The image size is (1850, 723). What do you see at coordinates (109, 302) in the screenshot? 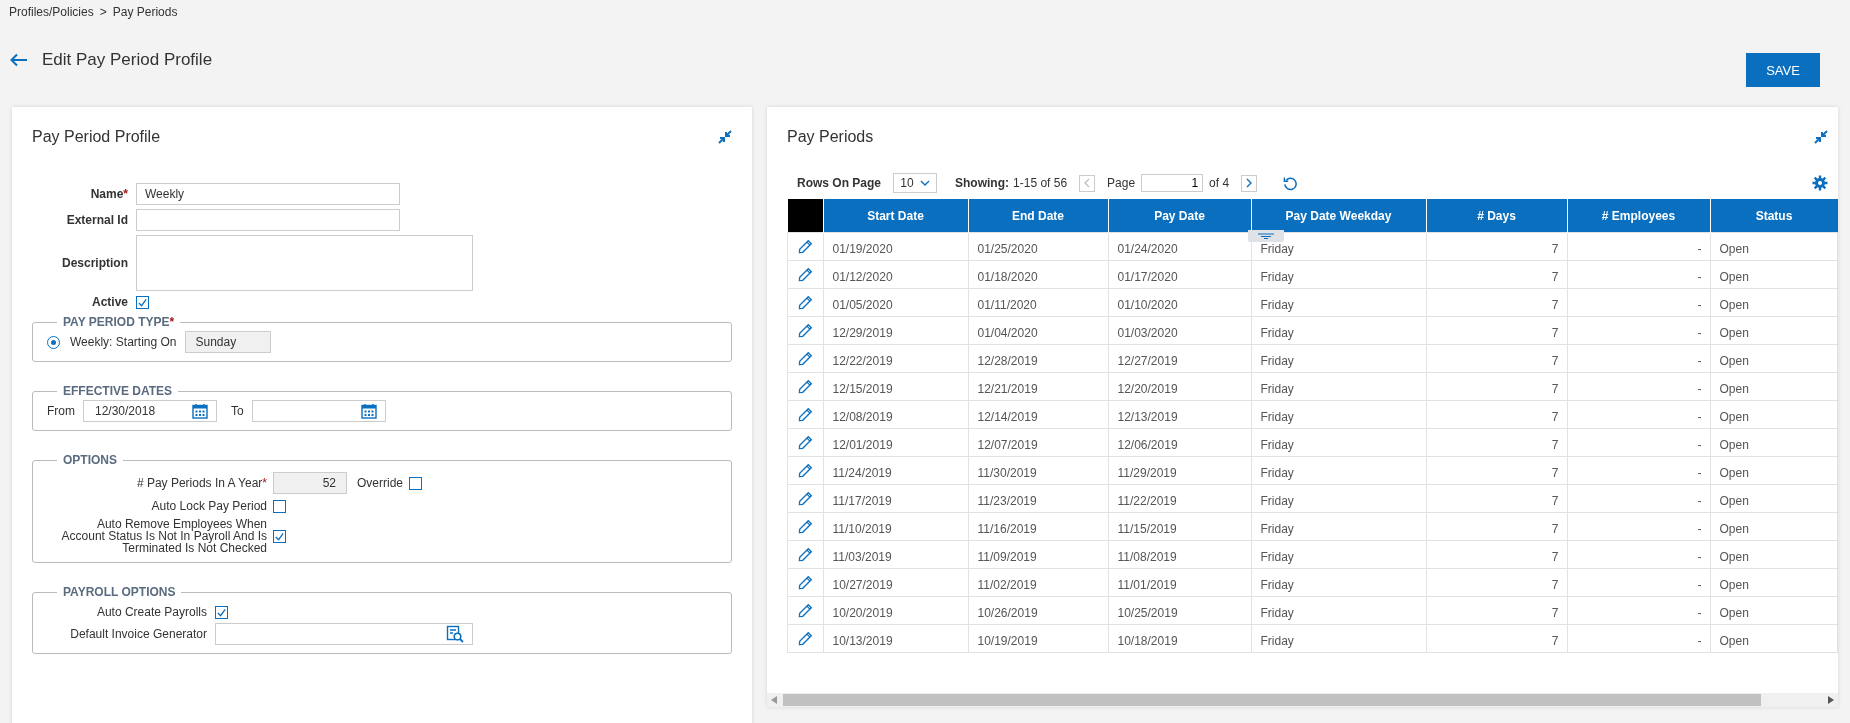
I see `field-label: Active` at bounding box center [109, 302].